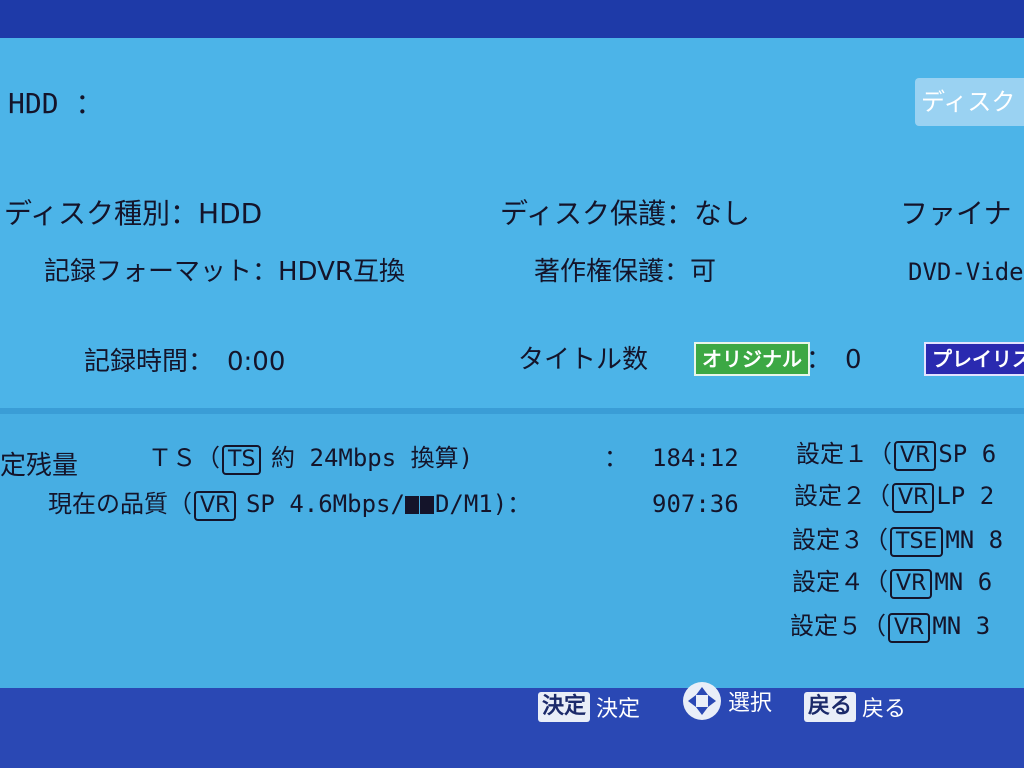  I want to click on setting-value: MN 8, so click(974, 540).